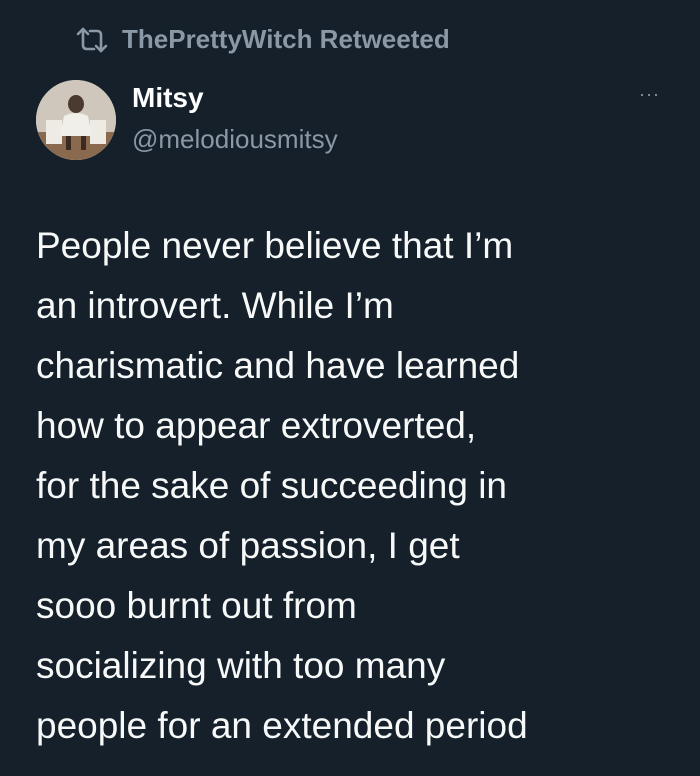  What do you see at coordinates (235, 98) in the screenshot?
I see `display-name: Mitsy` at bounding box center [235, 98].